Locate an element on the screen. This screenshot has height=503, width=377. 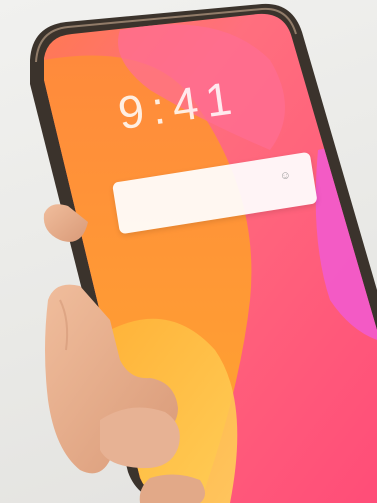
hand-finger-bottom is located at coordinates (172, 488).